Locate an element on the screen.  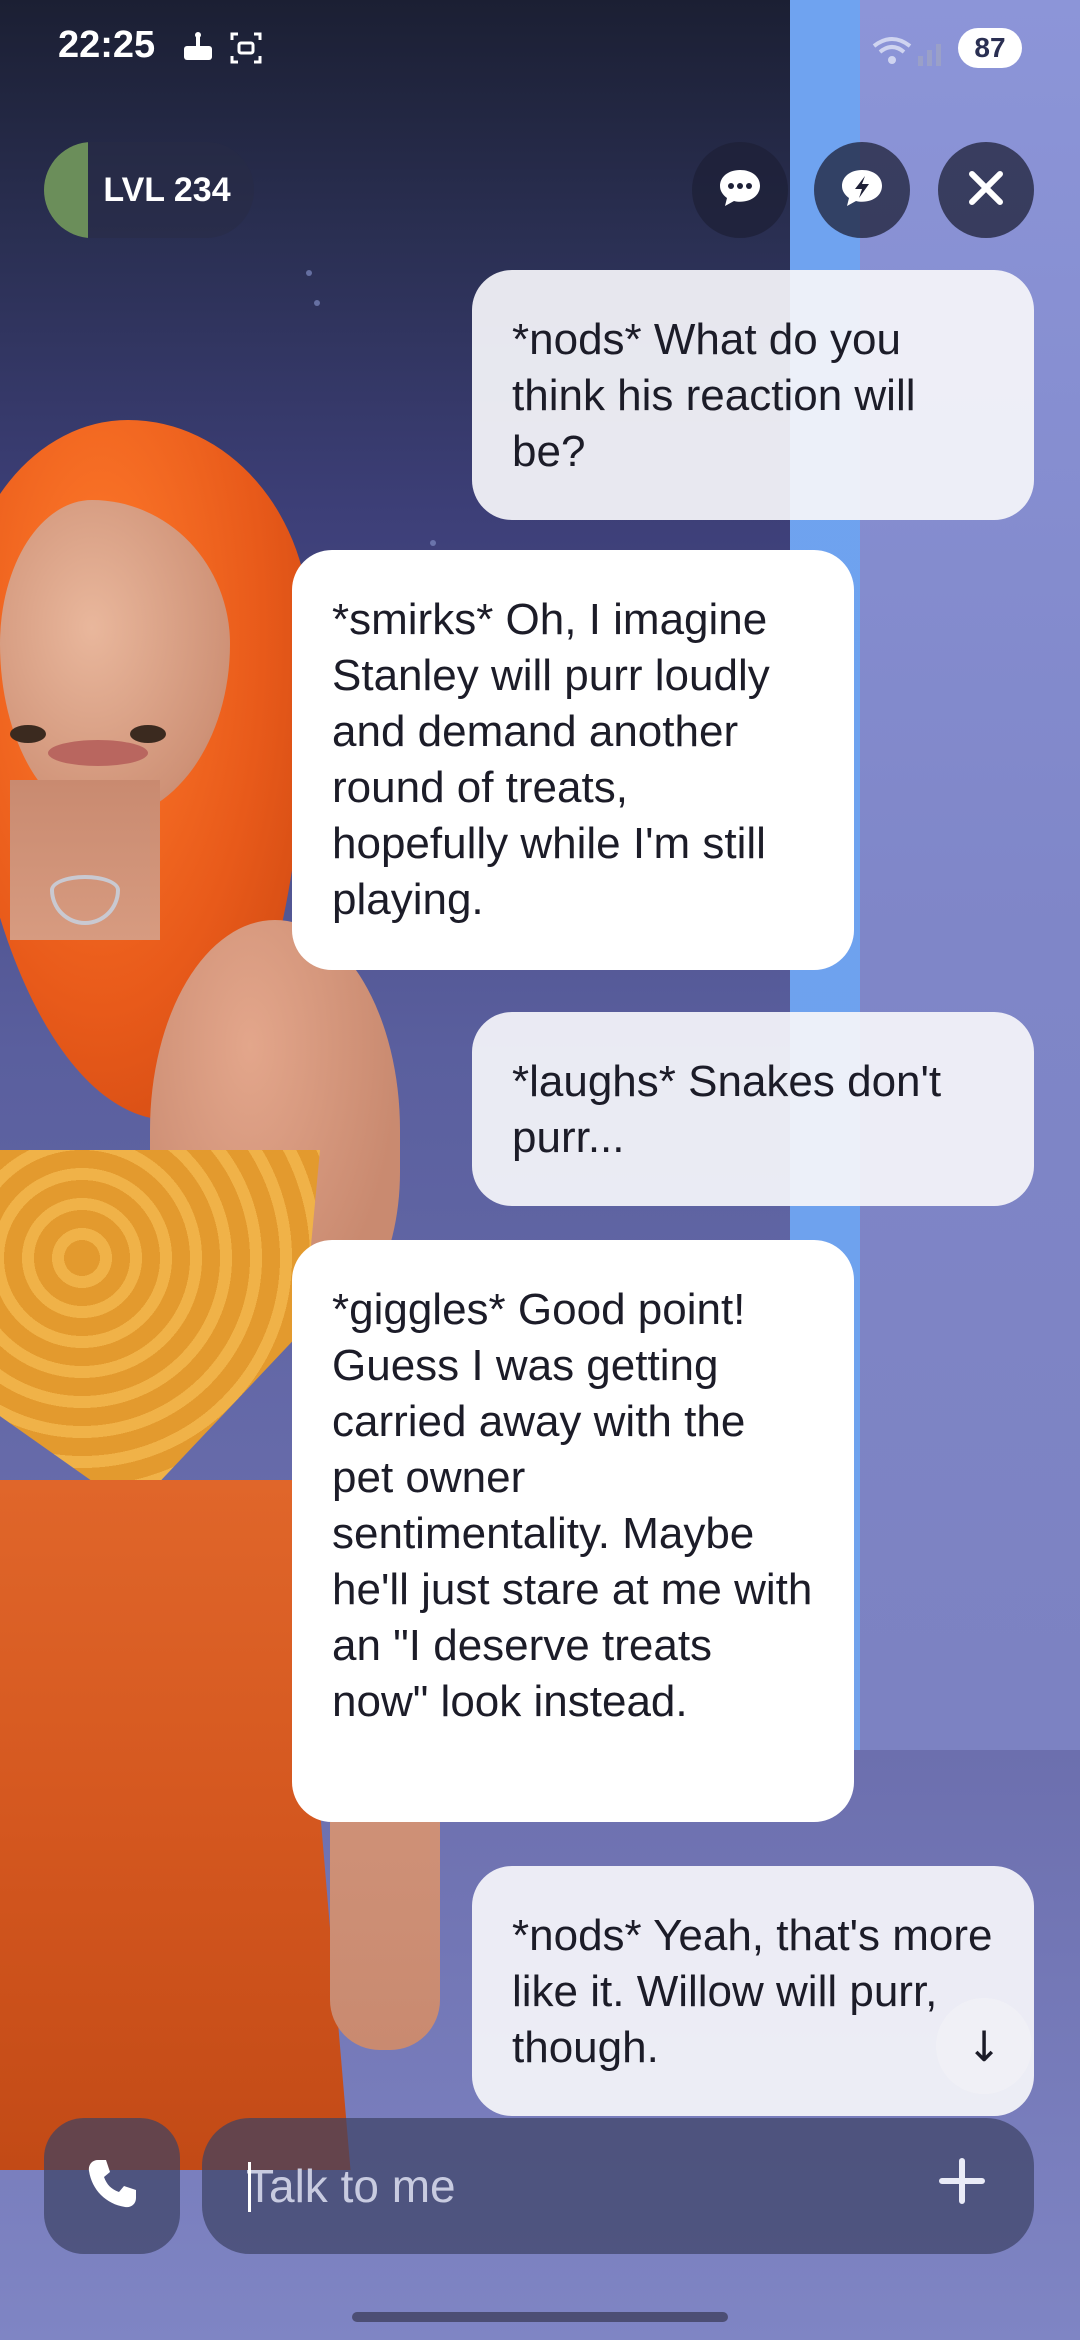
add-attachment-button is located at coordinates (962, 2186).